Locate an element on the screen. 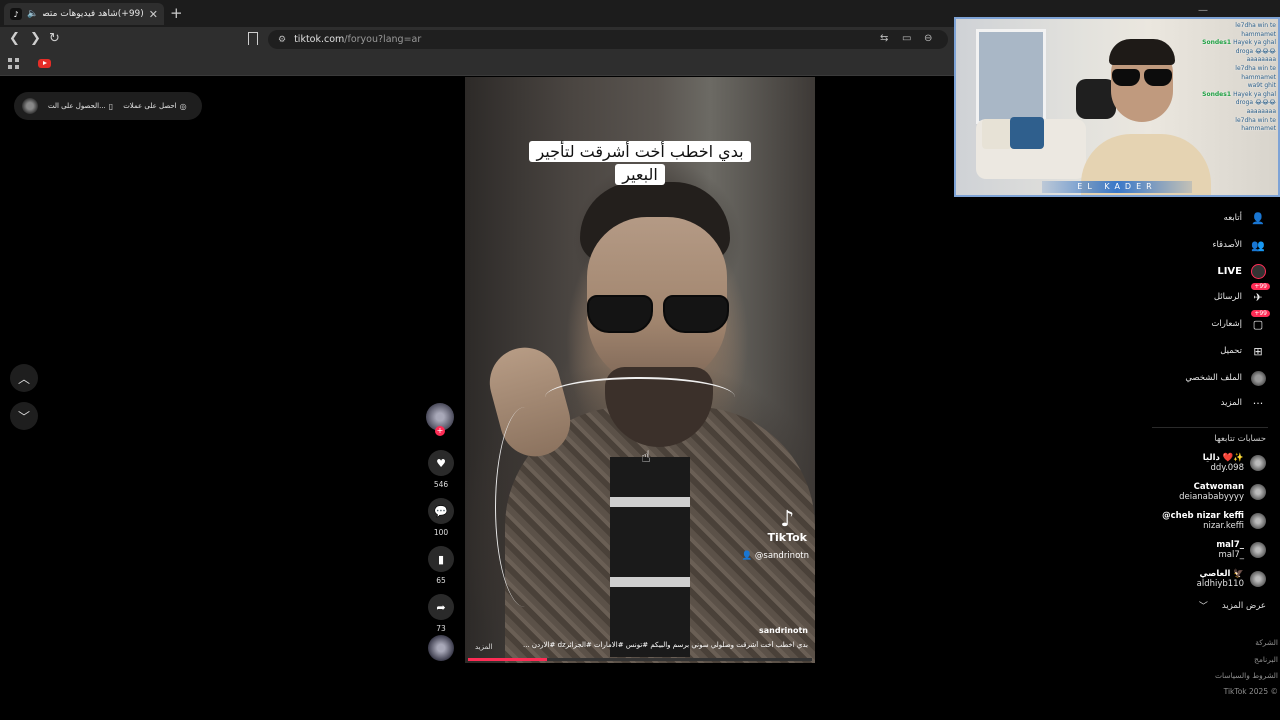 The height and width of the screenshot is (720, 1280). notifications-badge: 99+ is located at coordinates (1260, 313).